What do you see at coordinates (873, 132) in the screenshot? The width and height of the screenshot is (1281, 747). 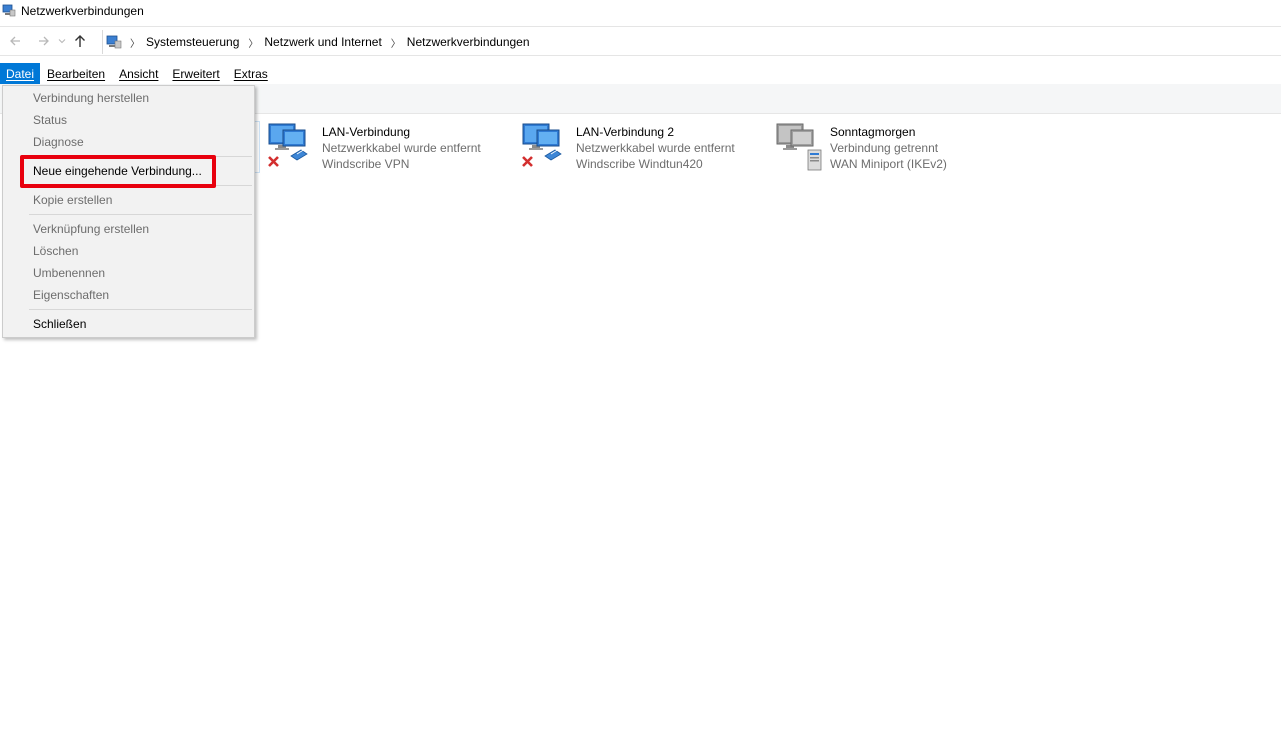 I see `connection-name: Sonntagmorgen` at bounding box center [873, 132].